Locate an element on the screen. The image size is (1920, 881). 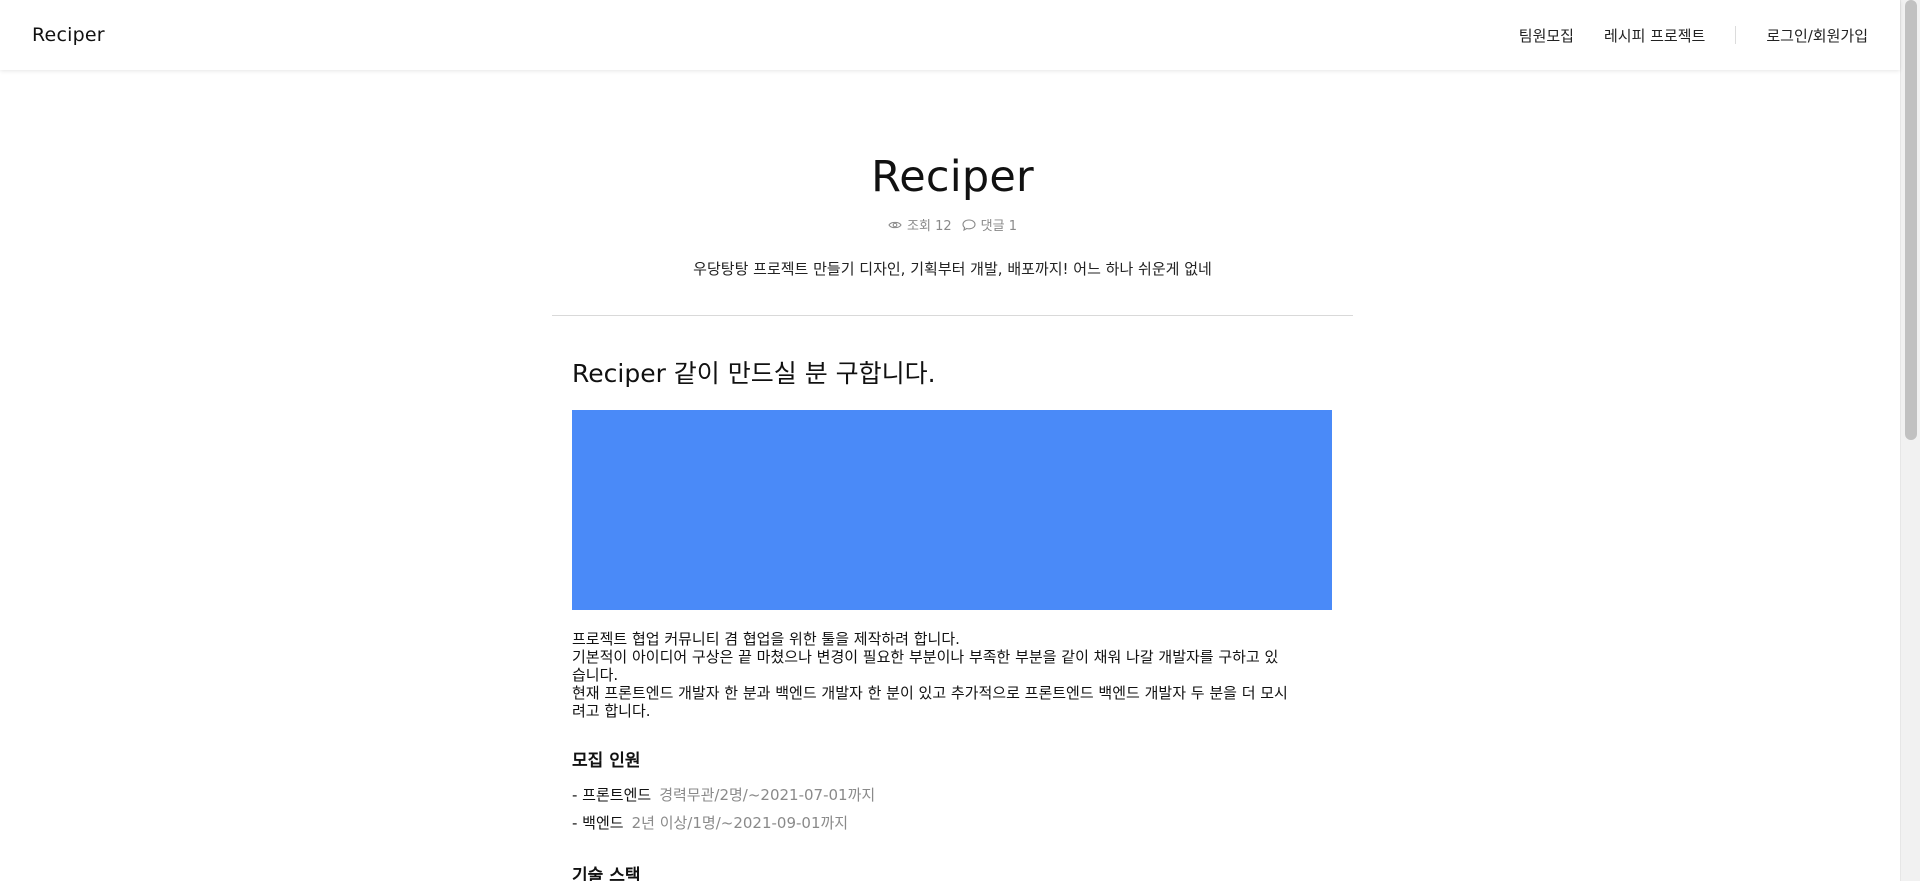
recruit-item-backend: - 백엔드 2년 이상/1명/~2021-09-01까지 is located at coordinates (952, 823).